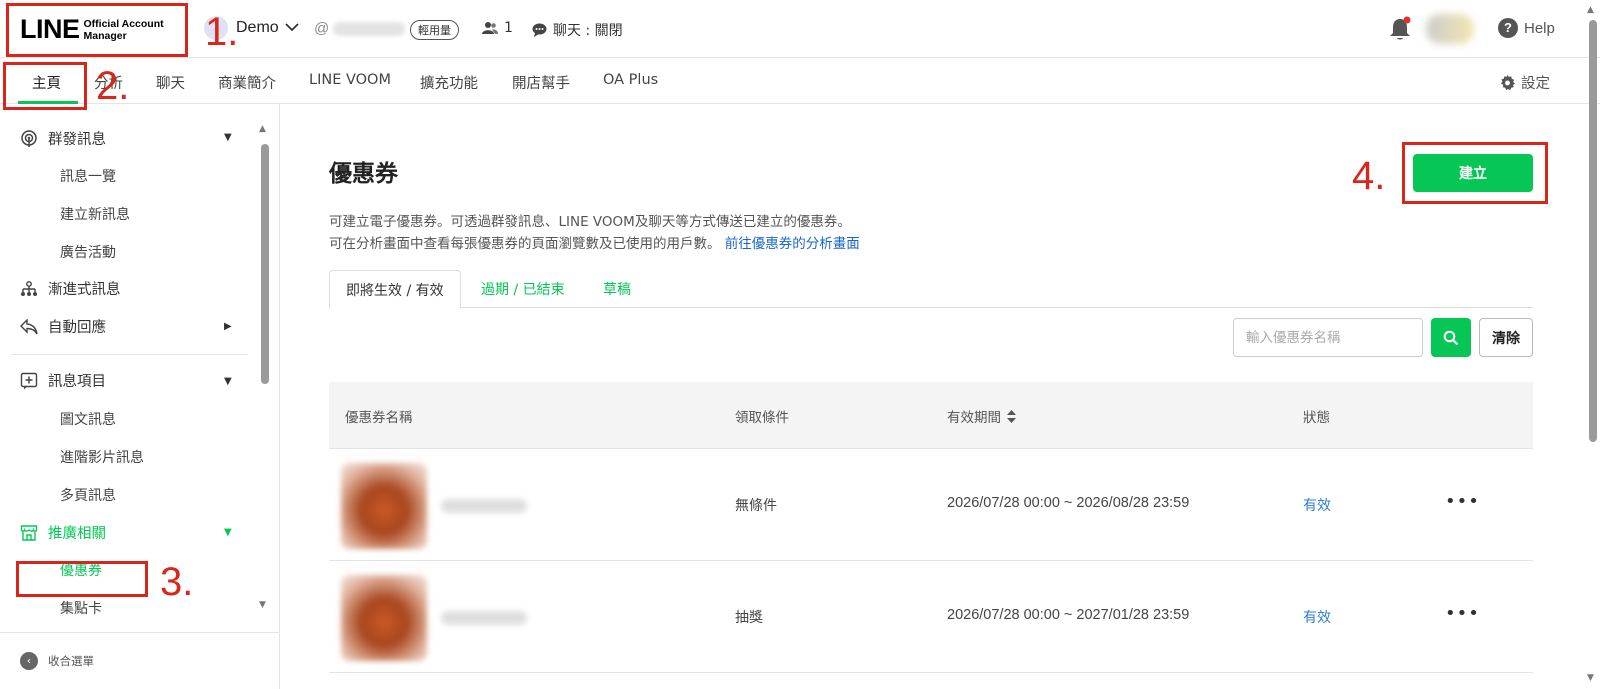 The height and width of the screenshot is (689, 1600). What do you see at coordinates (1590, 10) in the screenshot?
I see `page-scroll-up-icon: ▲` at bounding box center [1590, 10].